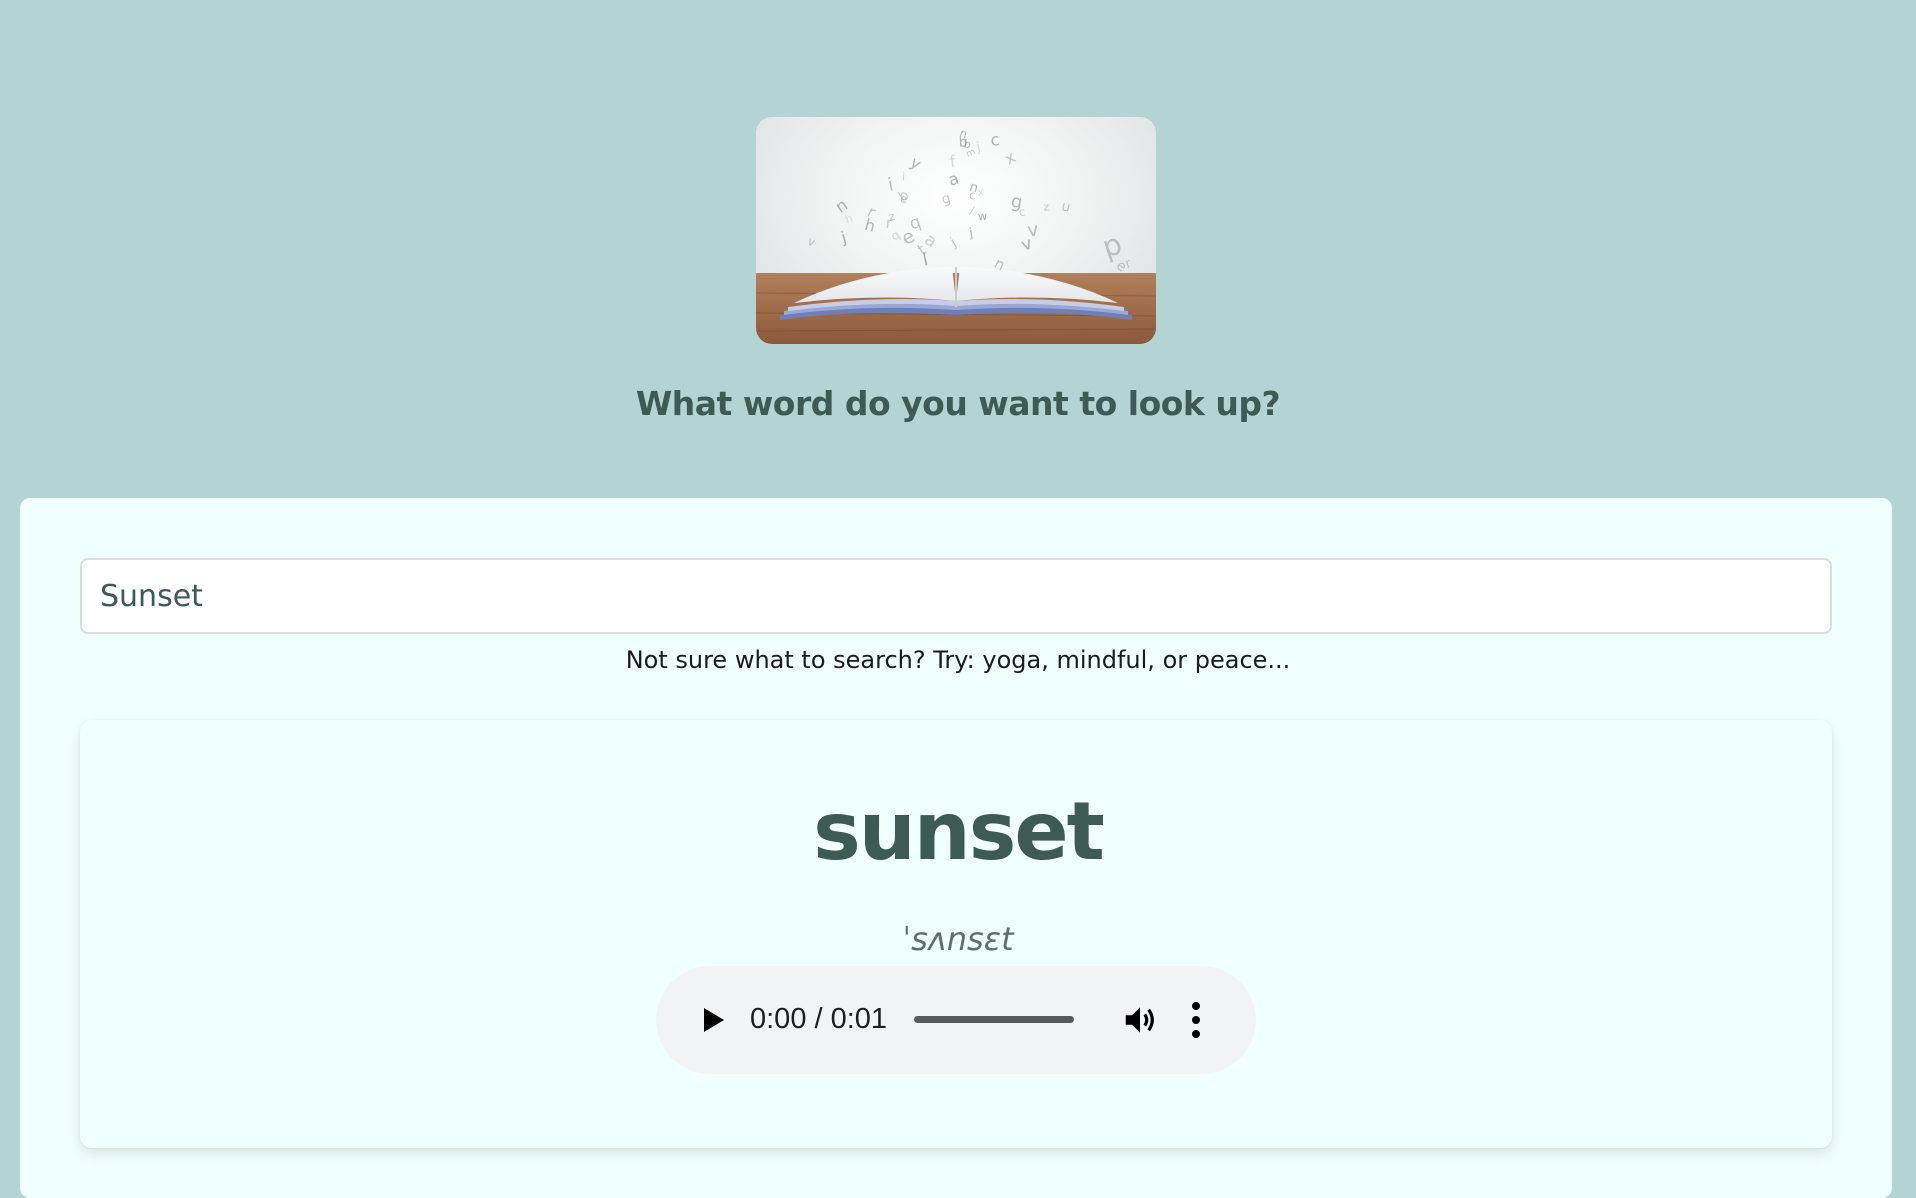 This screenshot has height=1198, width=1916. Describe the element at coordinates (953, 162) in the screenshot. I see `floating-letter: f` at that location.